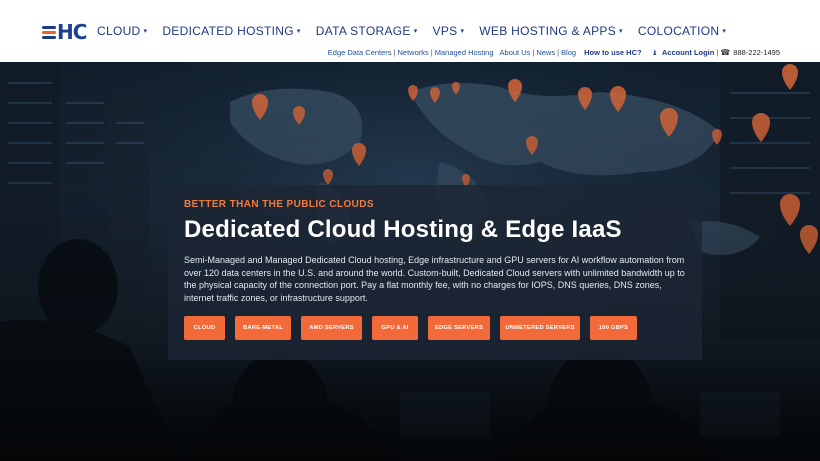 This screenshot has width=820, height=461. Describe the element at coordinates (363, 31) in the screenshot. I see `nav-data-storage-label: DATA STORAGE` at that location.